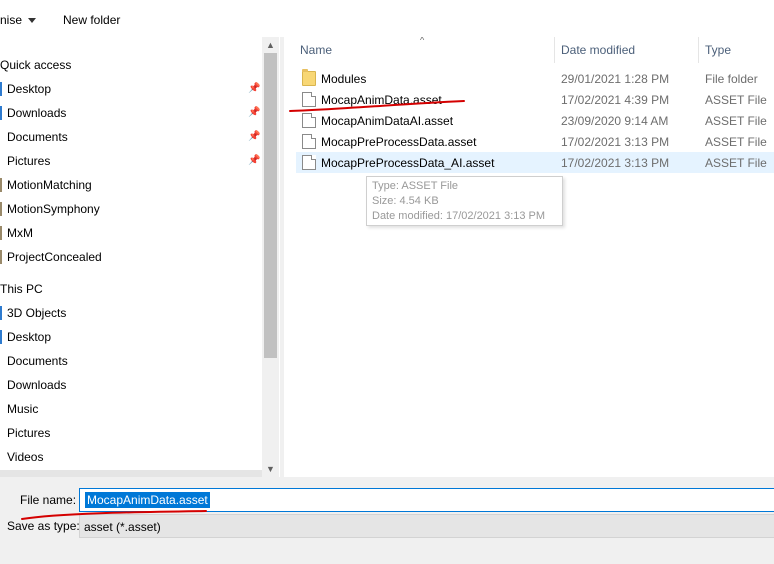 The height and width of the screenshot is (564, 774). I want to click on nav-item-label: ProjectConcealed, so click(54, 257).